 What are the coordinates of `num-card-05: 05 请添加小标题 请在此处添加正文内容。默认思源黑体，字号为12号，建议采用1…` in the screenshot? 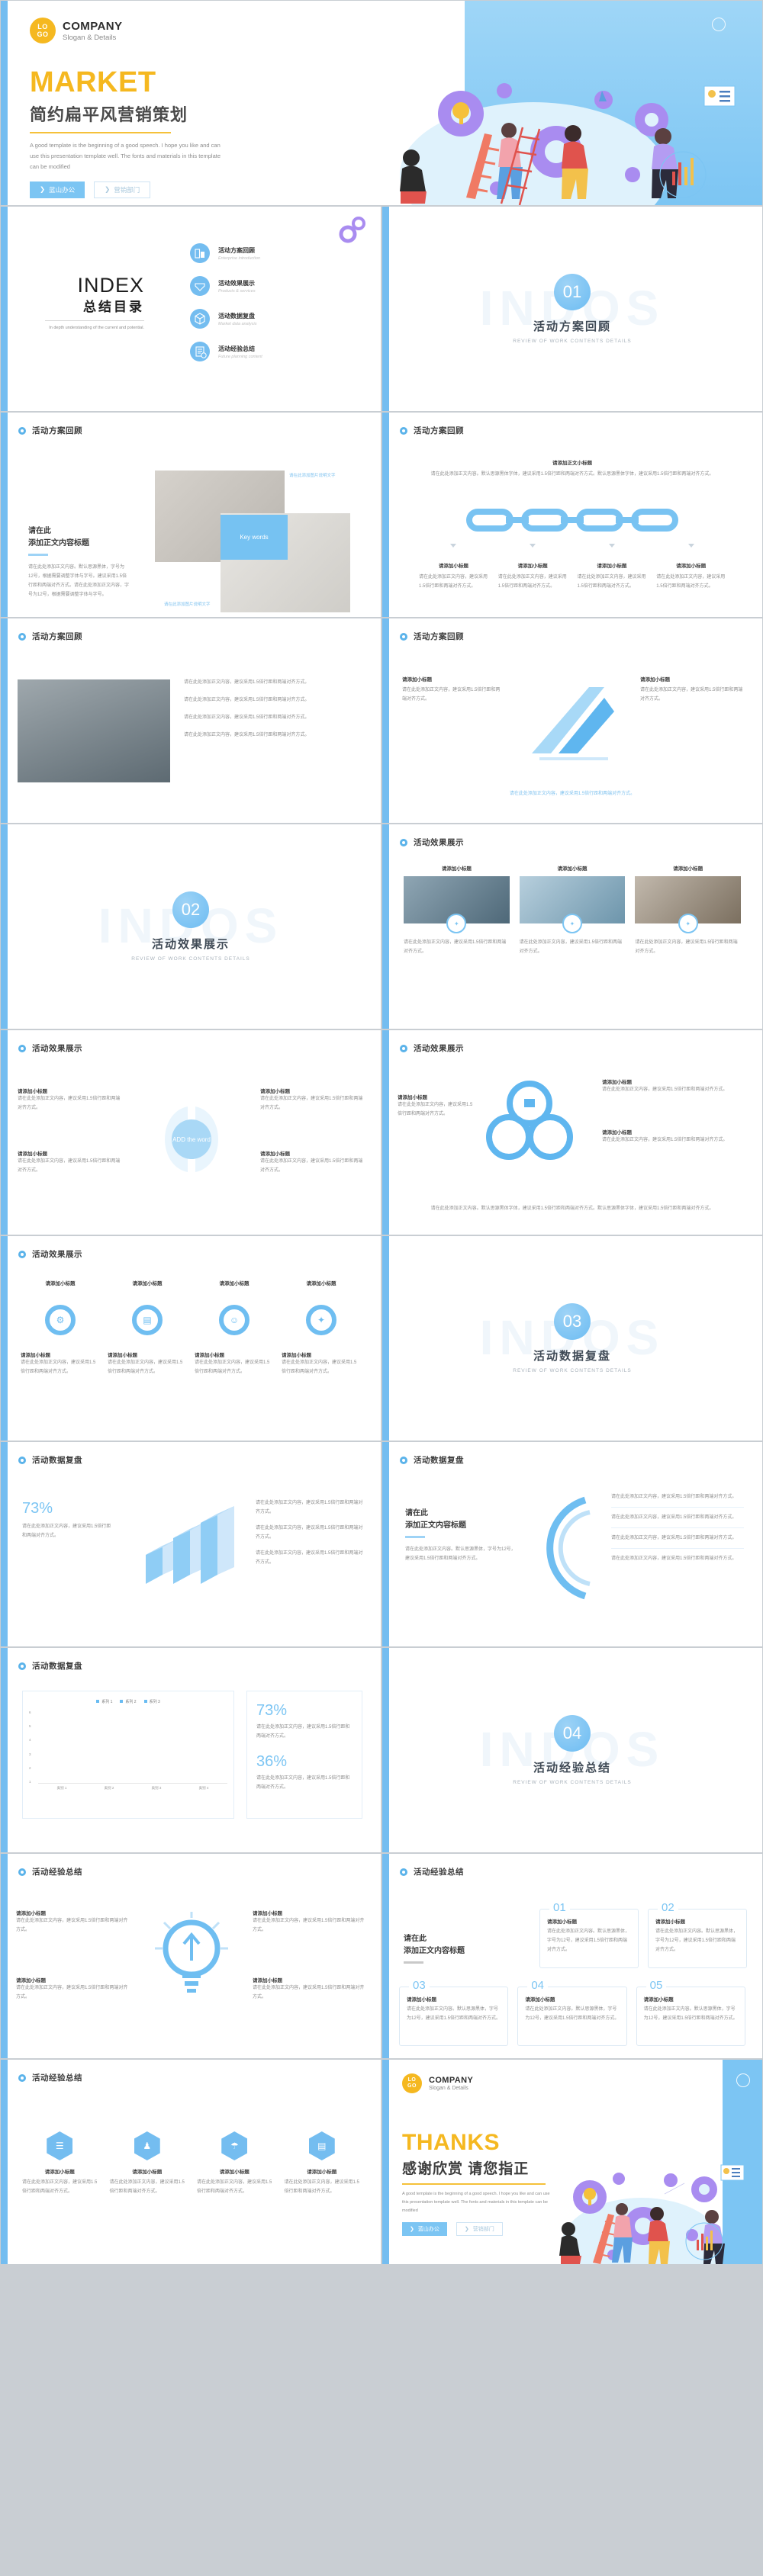 It's located at (690, 2013).